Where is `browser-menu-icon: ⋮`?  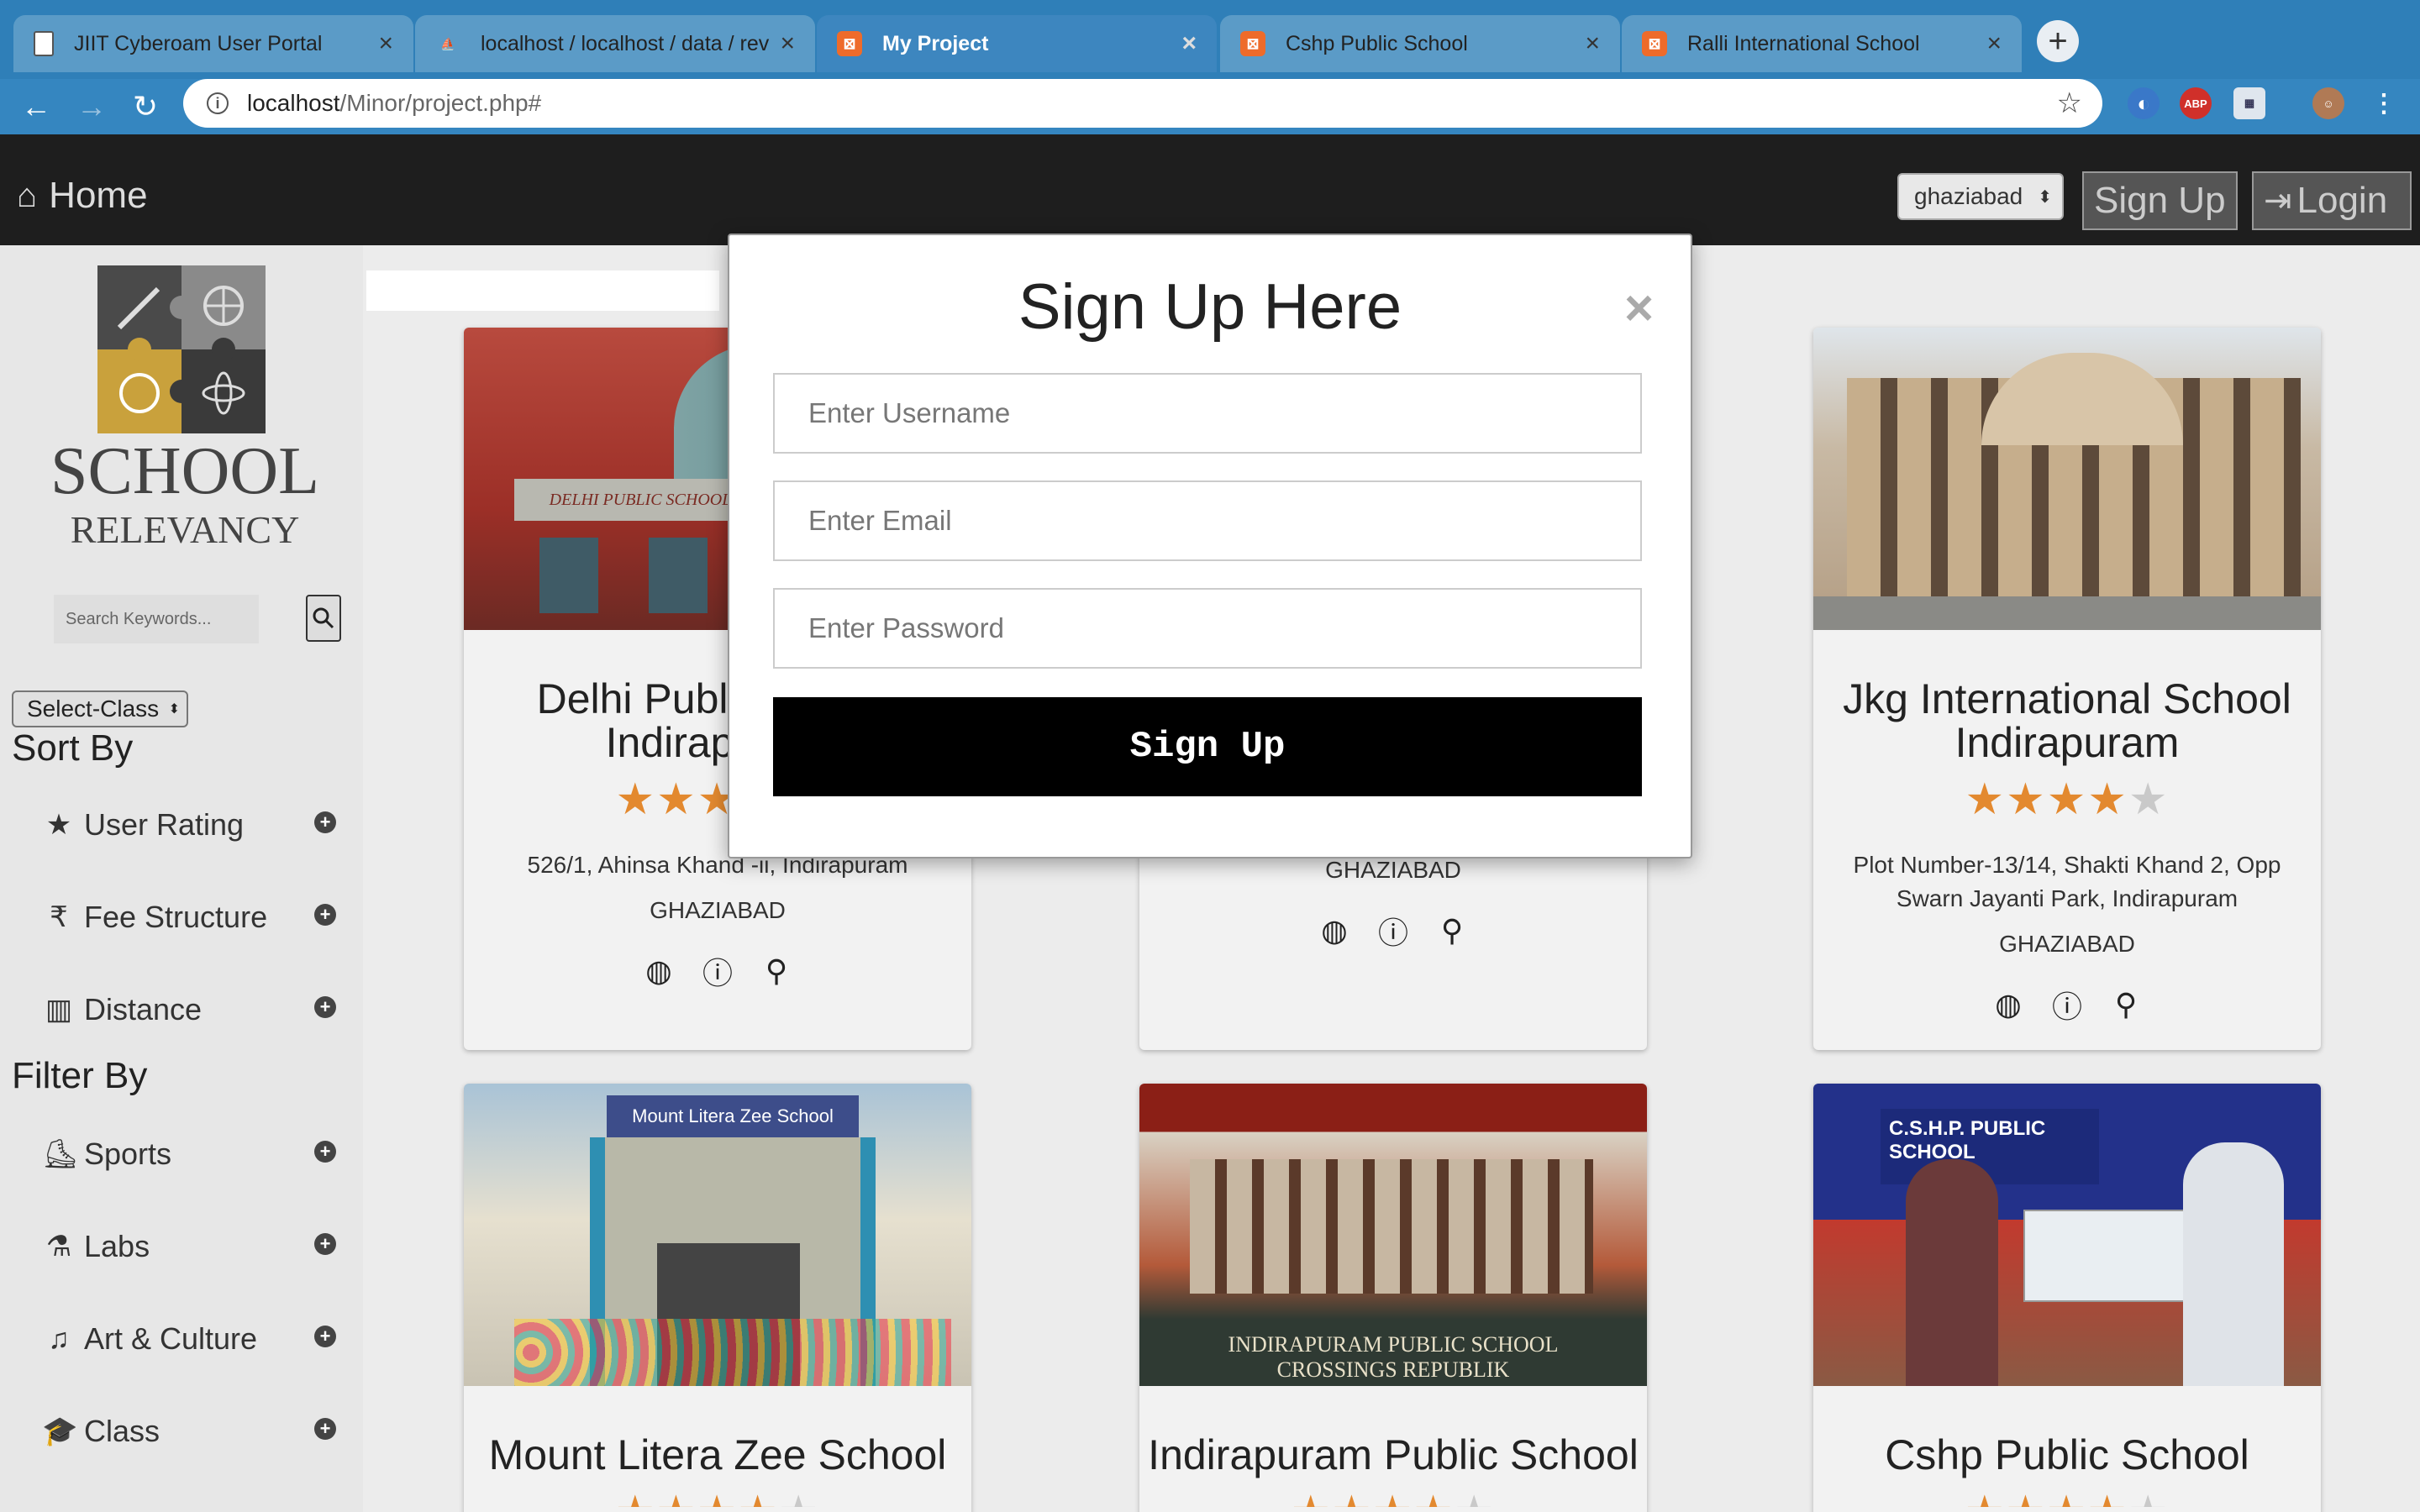
browser-menu-icon: ⋮ is located at coordinates (2384, 103).